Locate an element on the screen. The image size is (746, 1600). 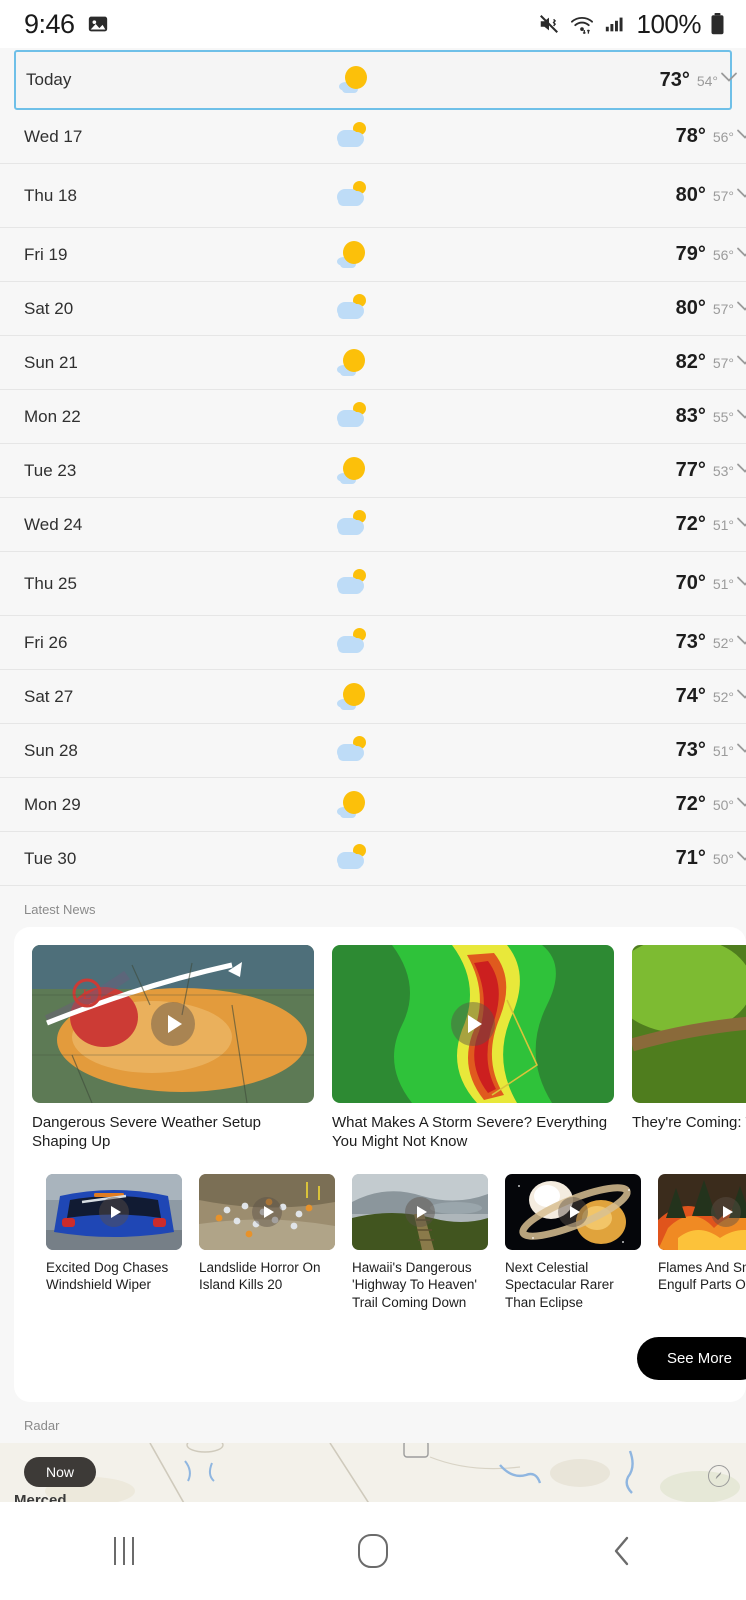
mute-vibrate-icon is located at coordinates (548, 24).